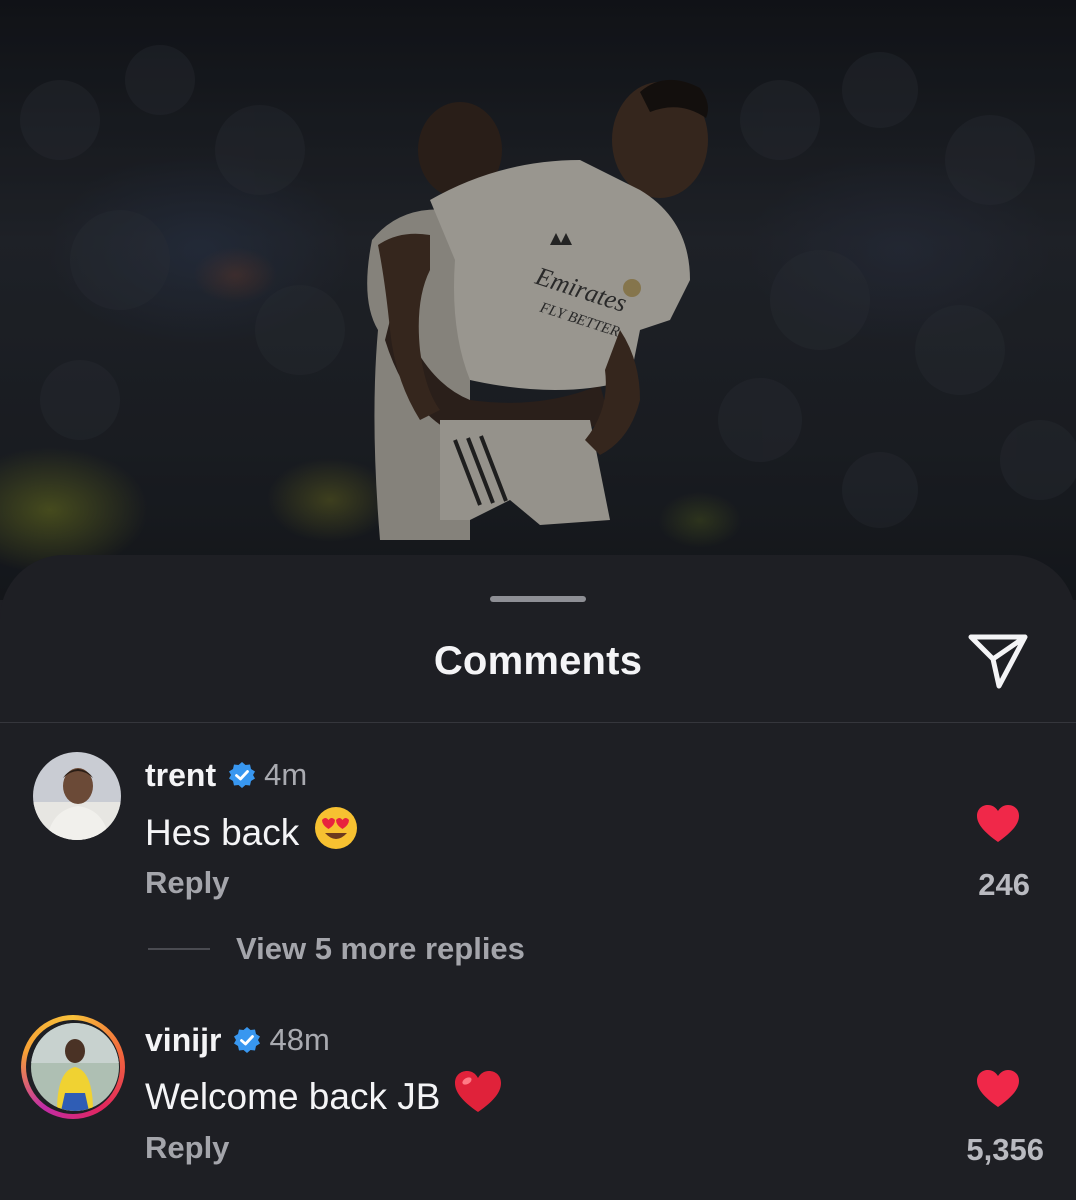  I want to click on comment-header: trent 4m, so click(226, 775).